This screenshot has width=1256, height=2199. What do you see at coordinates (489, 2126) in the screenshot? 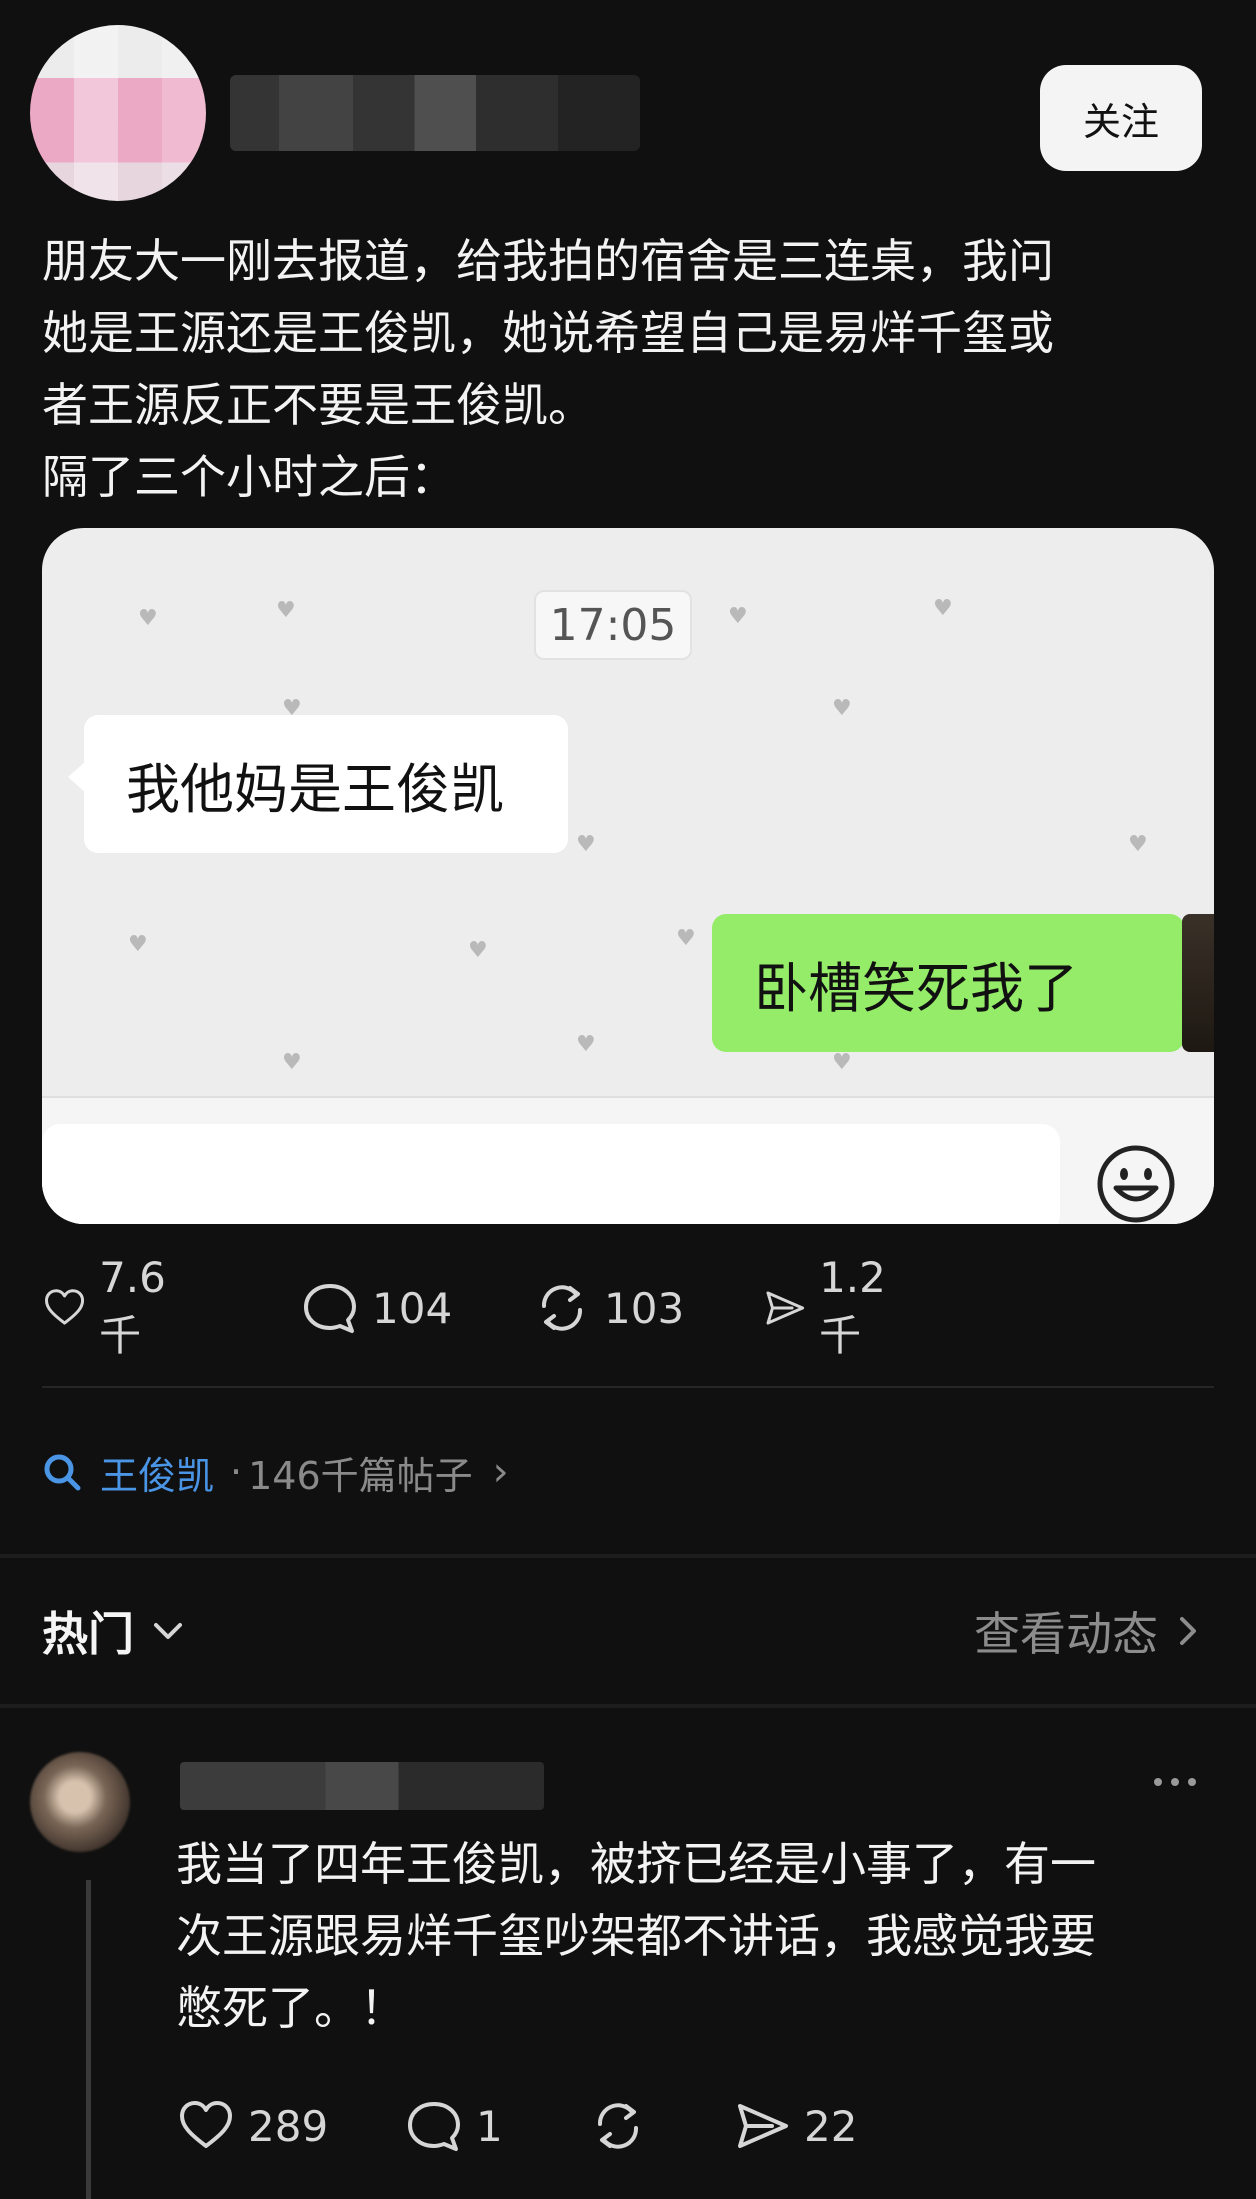
I see `comment-reply-count: 1` at bounding box center [489, 2126].